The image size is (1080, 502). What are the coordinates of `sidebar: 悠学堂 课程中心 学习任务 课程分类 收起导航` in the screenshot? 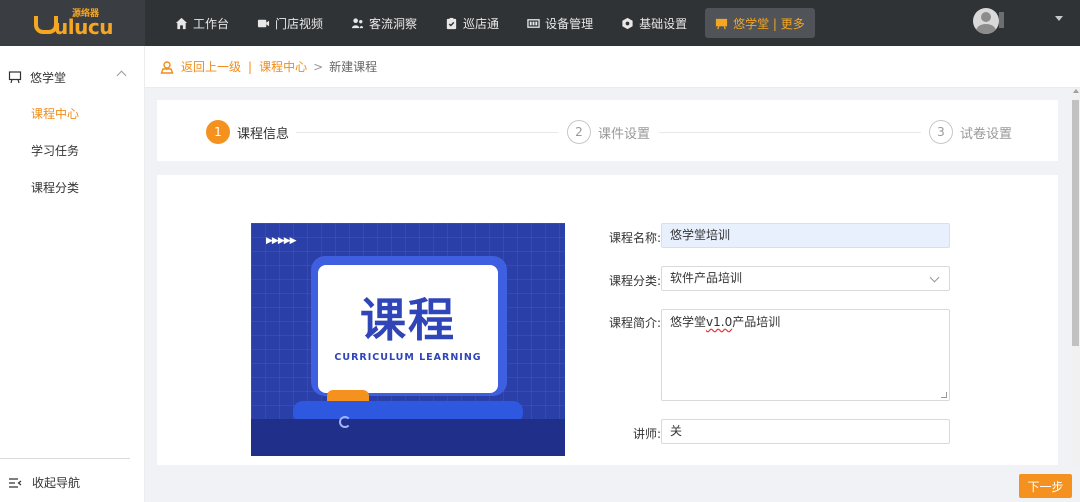 It's located at (72, 274).